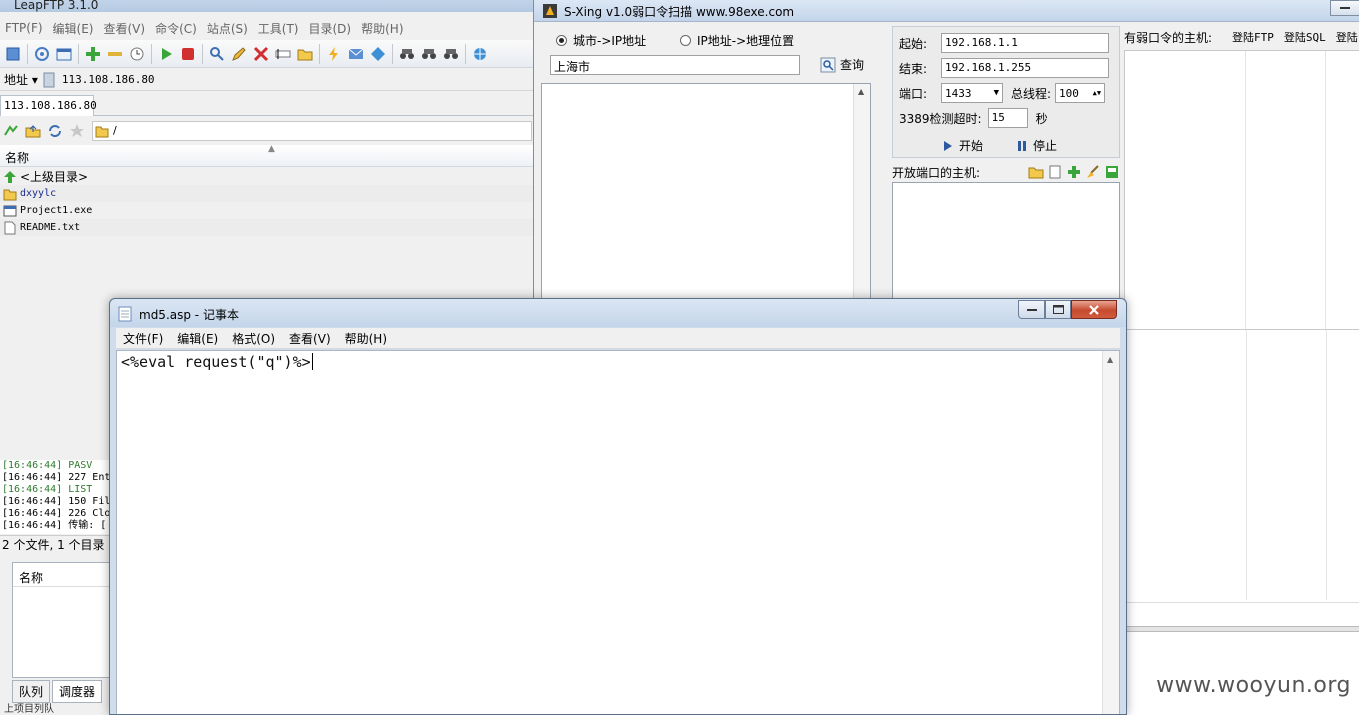 The height and width of the screenshot is (715, 1359). What do you see at coordinates (601, 40) in the screenshot?
I see `radio-city-to-ip: 城市->IP地址` at bounding box center [601, 40].